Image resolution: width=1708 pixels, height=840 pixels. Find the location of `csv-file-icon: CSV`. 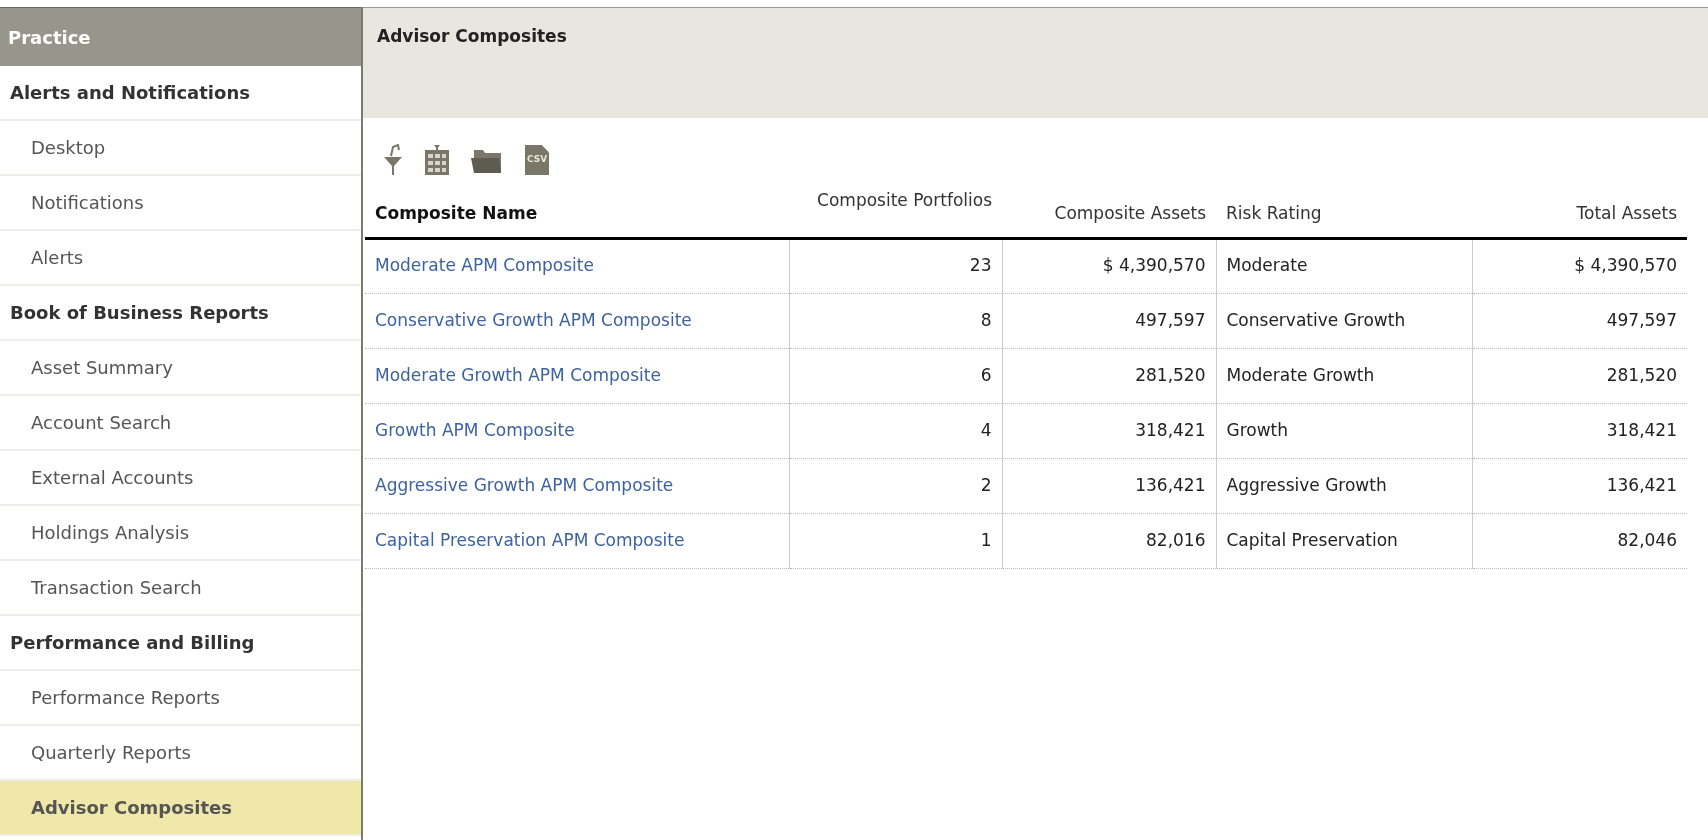

csv-file-icon: CSV is located at coordinates (537, 160).